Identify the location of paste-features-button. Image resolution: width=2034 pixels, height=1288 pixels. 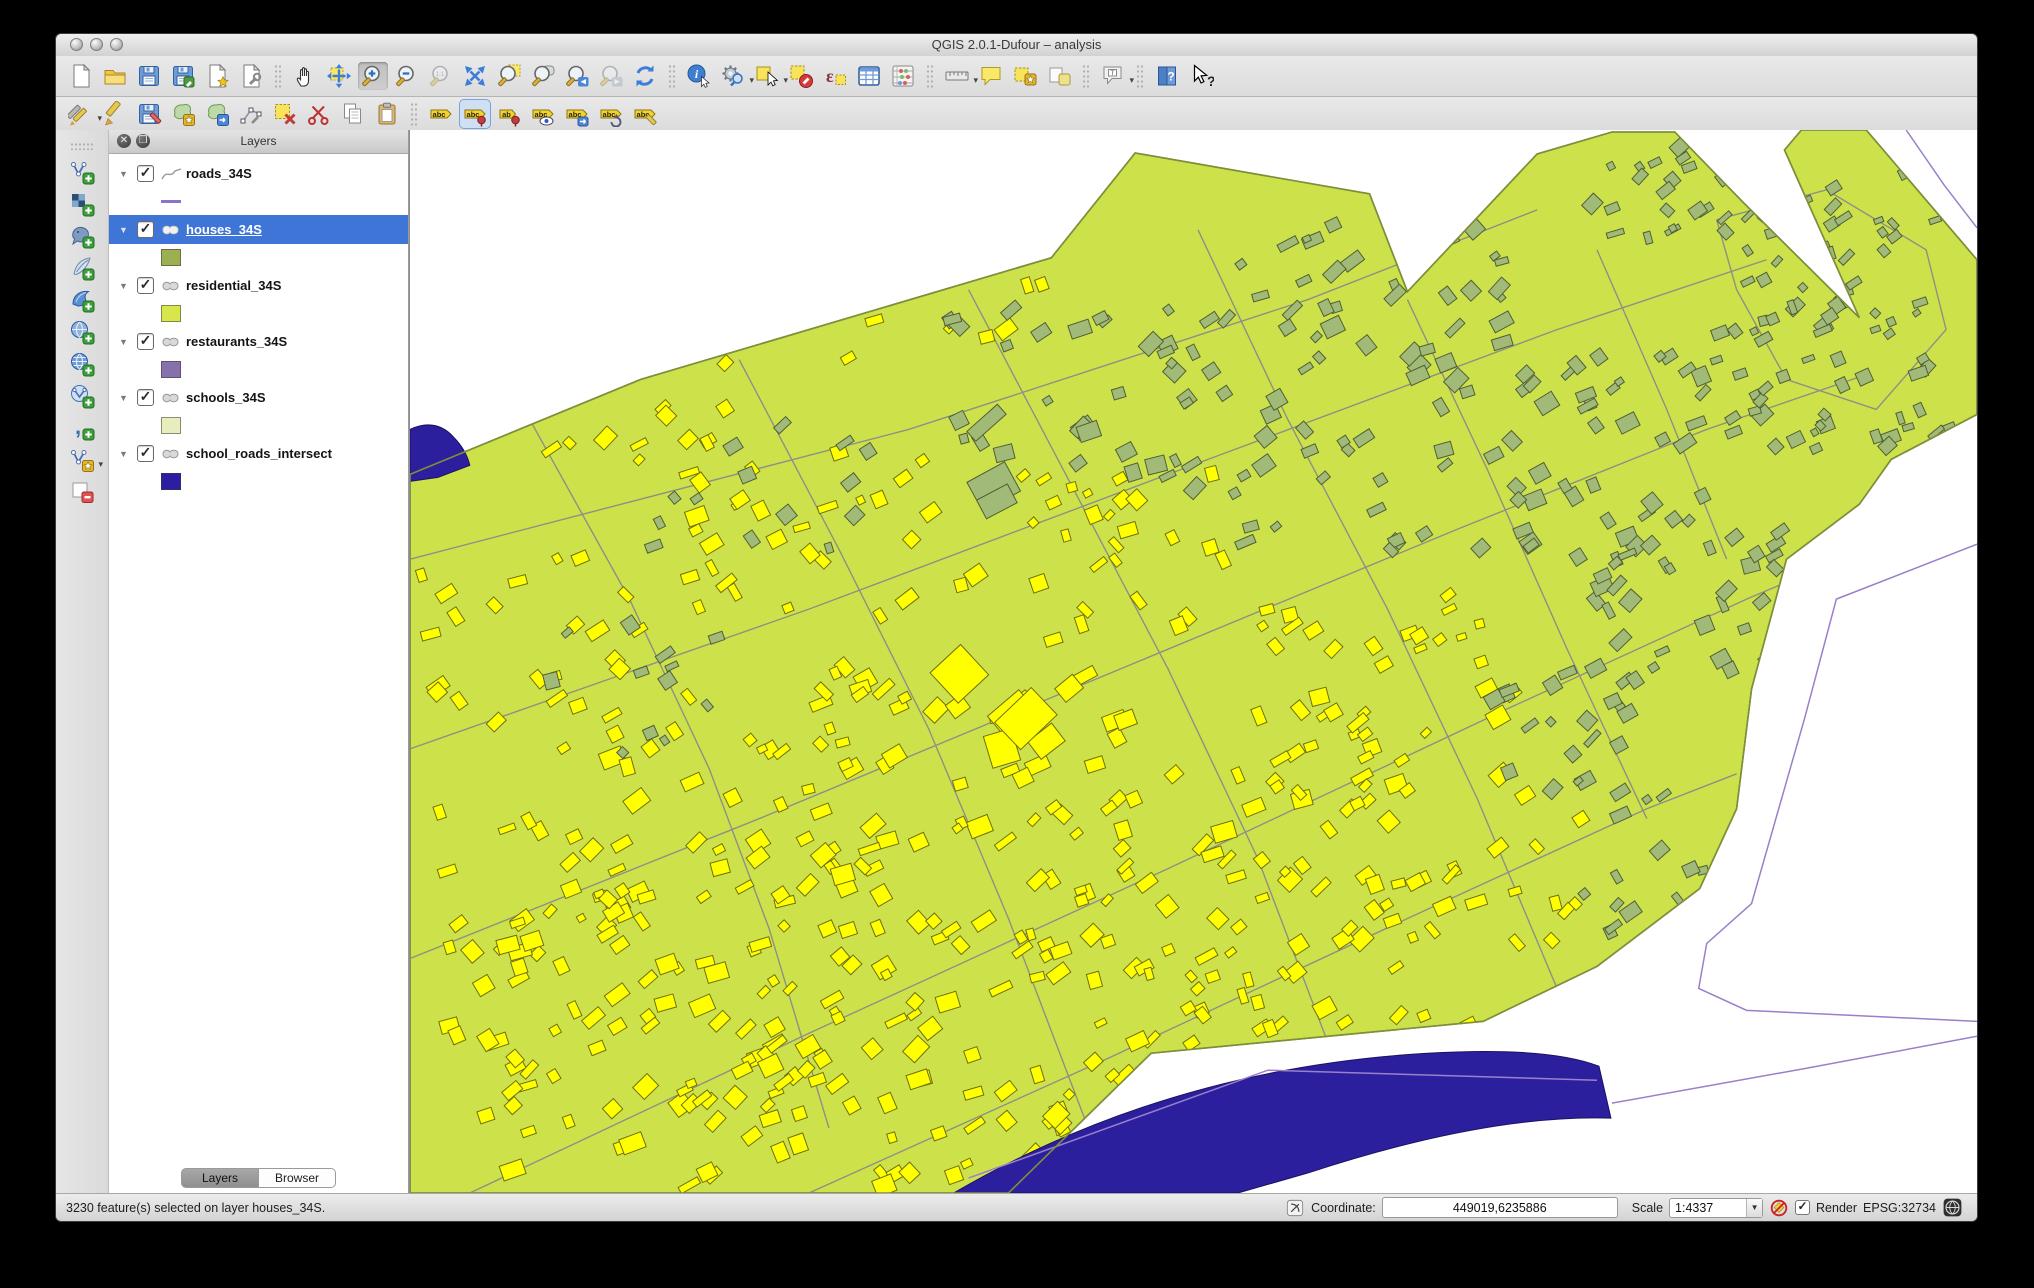
(387, 114).